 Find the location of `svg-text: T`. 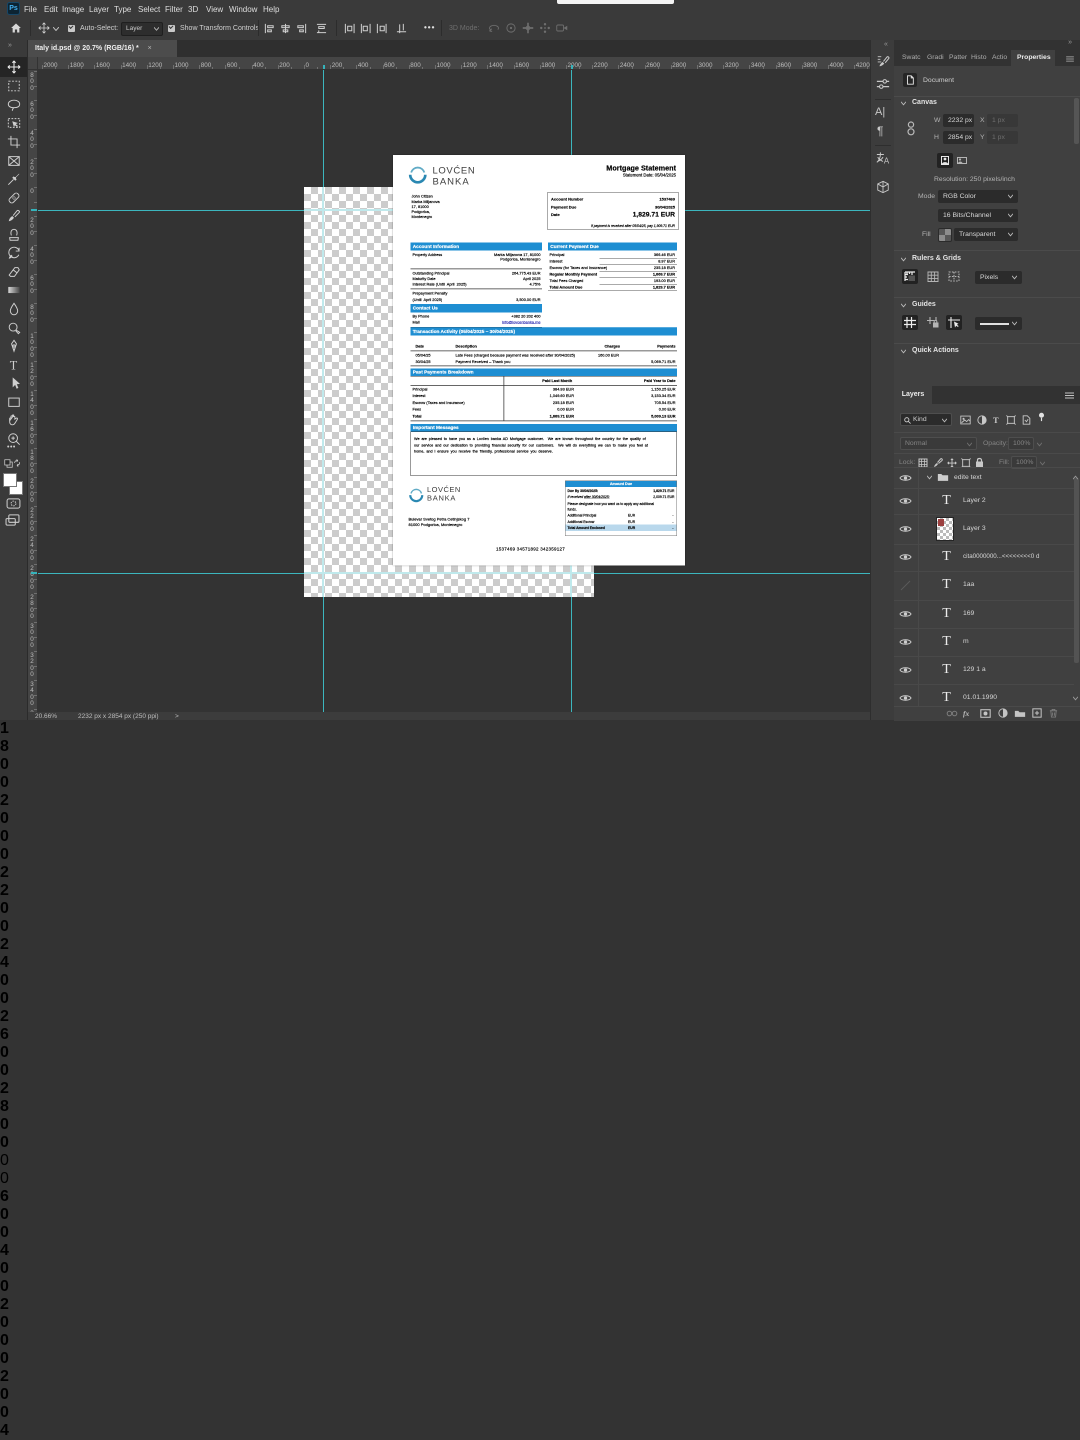

svg-text: T is located at coordinates (14, 365).